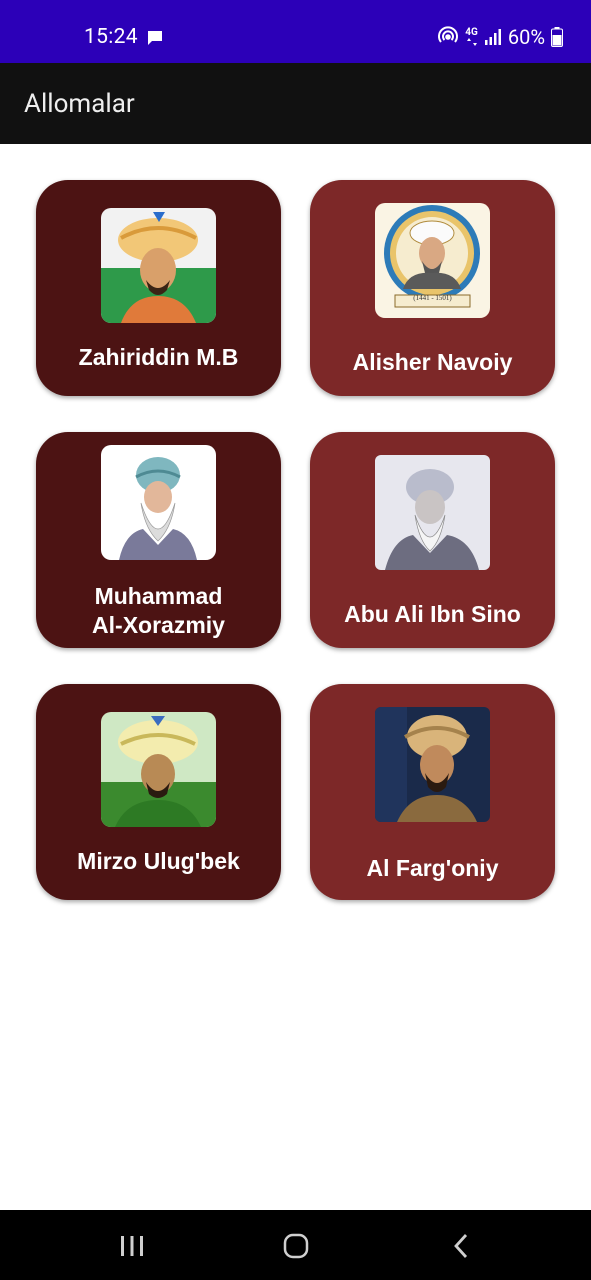 This screenshot has width=591, height=1280. I want to click on card-label: Zahiriddin M.B, so click(158, 357).